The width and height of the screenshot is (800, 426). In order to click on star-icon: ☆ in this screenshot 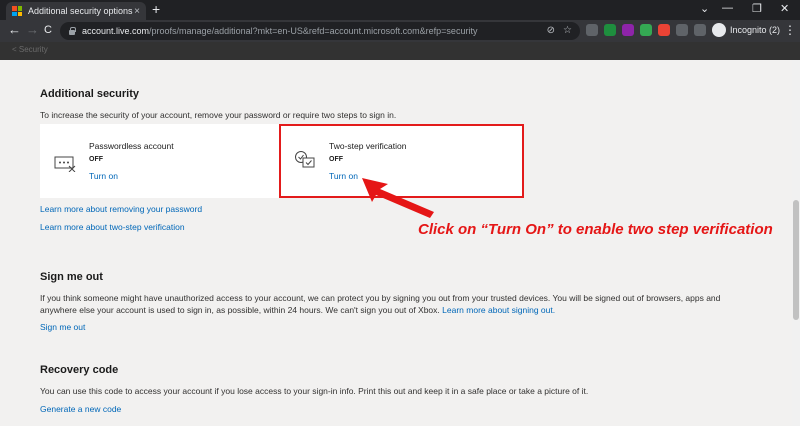, I will do `click(567, 30)`.